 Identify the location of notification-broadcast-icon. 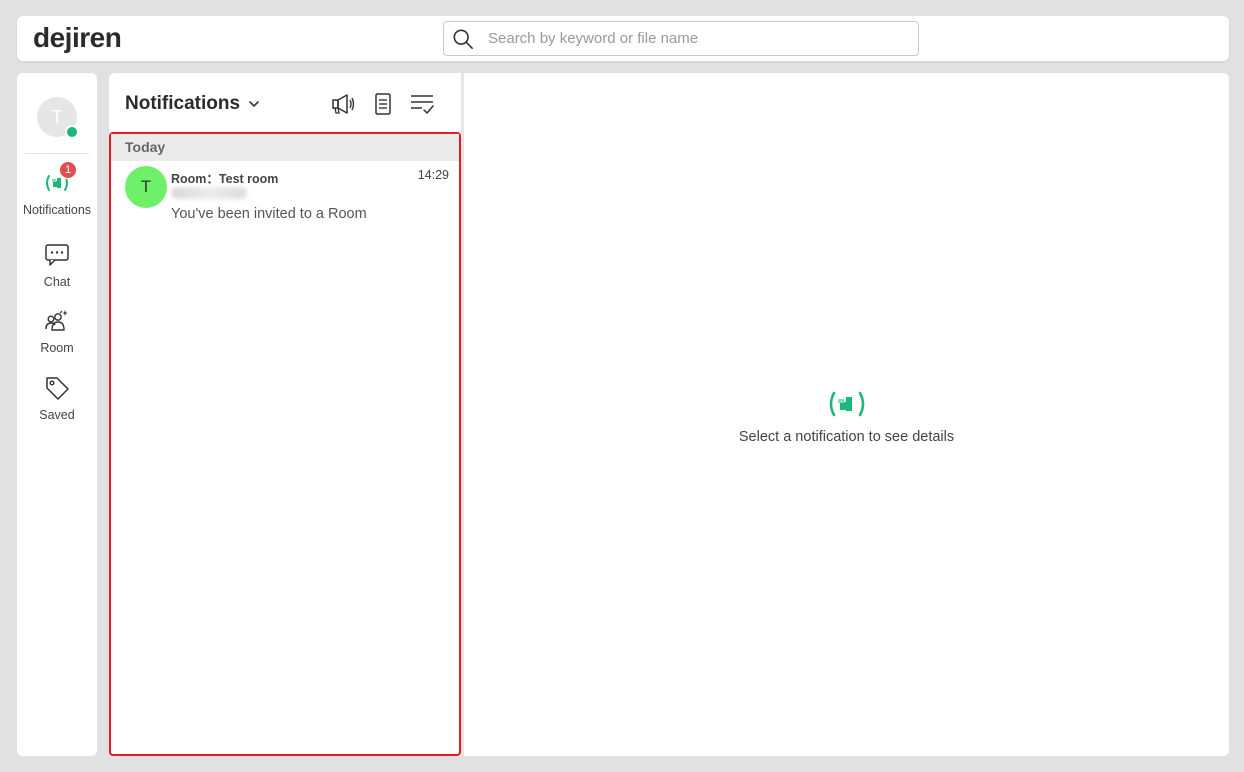
(847, 404).